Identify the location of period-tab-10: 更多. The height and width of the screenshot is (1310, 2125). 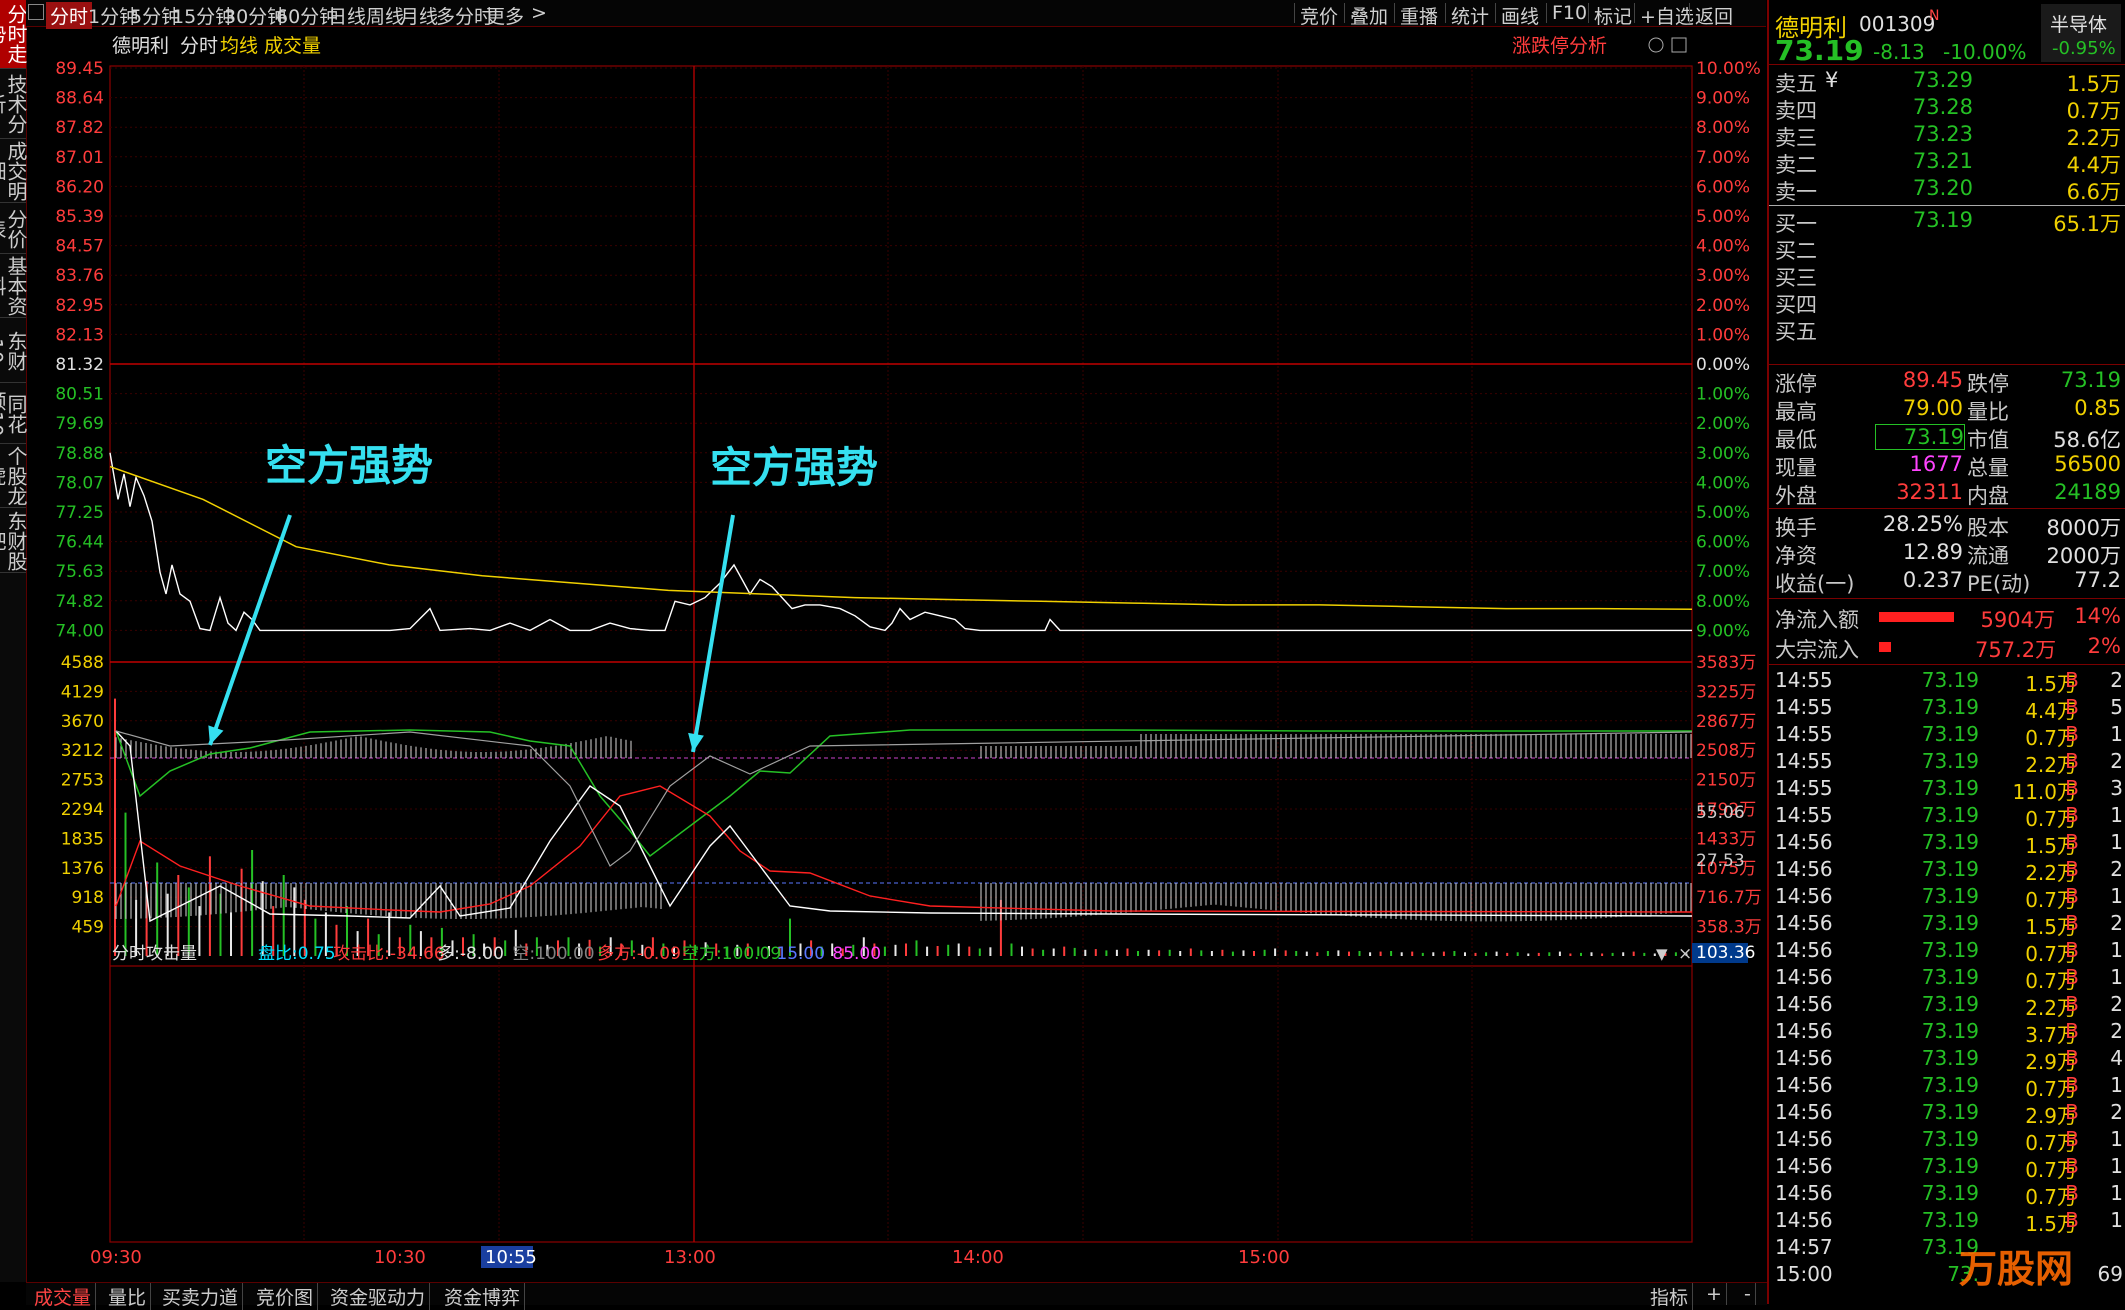
(505, 15).